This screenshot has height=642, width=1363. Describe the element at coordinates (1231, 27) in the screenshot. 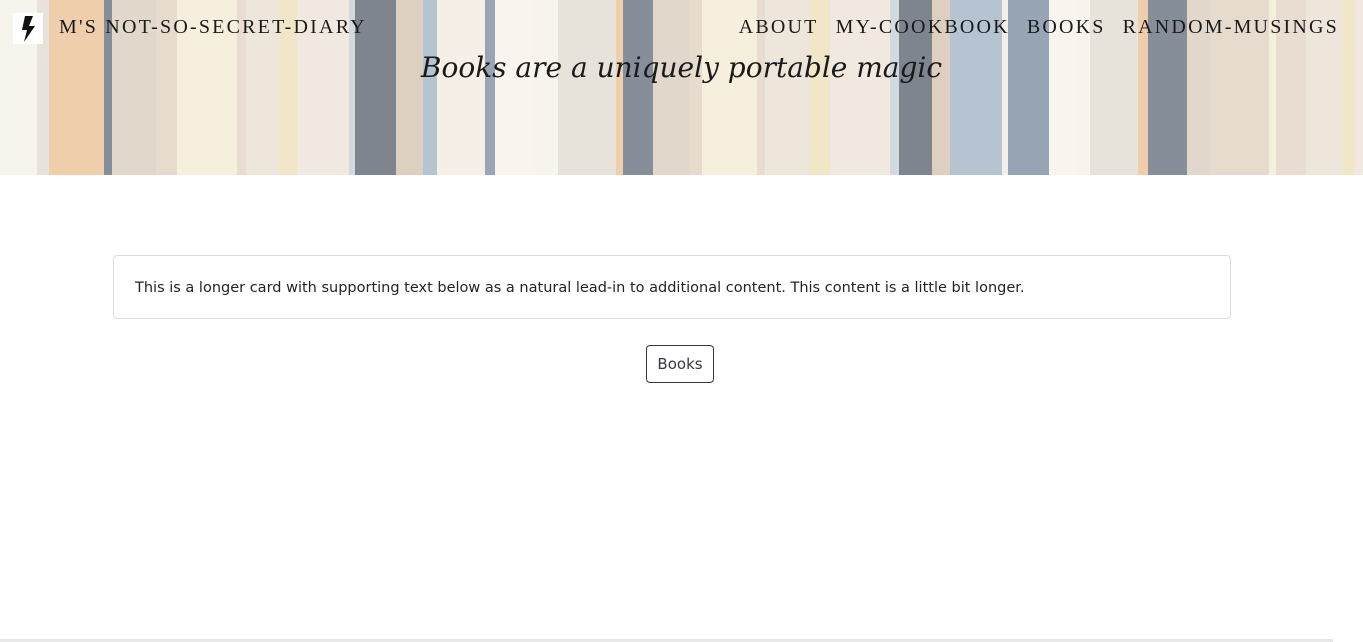

I see `nav-link-random-musings: RANDOM-MUSINGS` at that location.